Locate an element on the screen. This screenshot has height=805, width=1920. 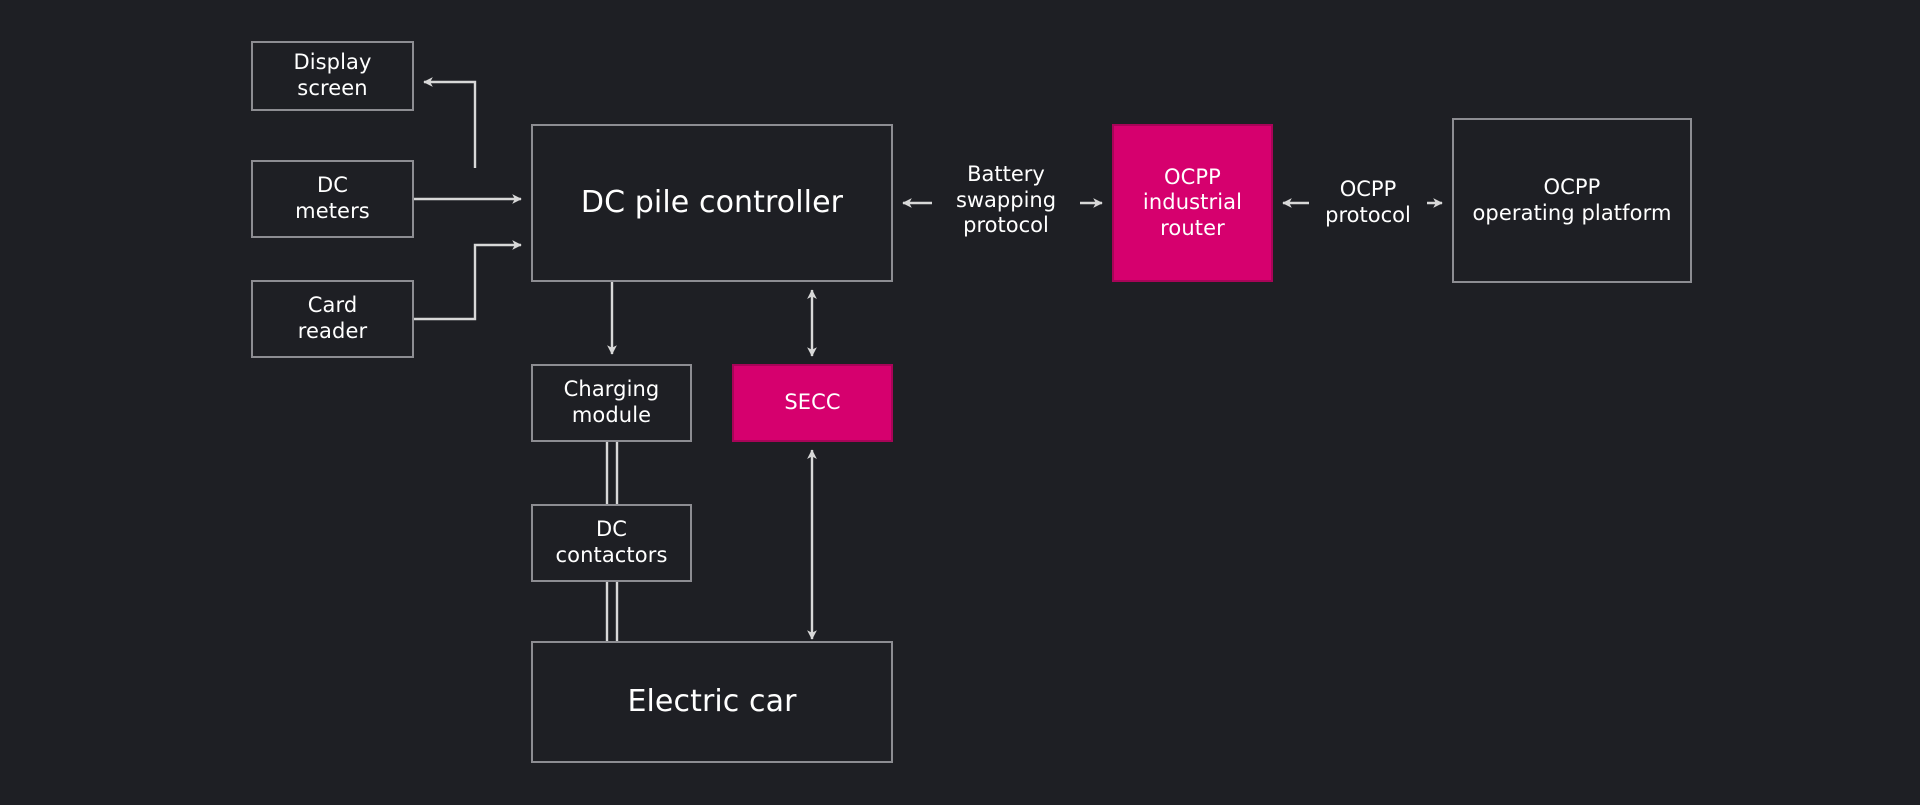
node-dc-meters: DC meters is located at coordinates (332, 199).